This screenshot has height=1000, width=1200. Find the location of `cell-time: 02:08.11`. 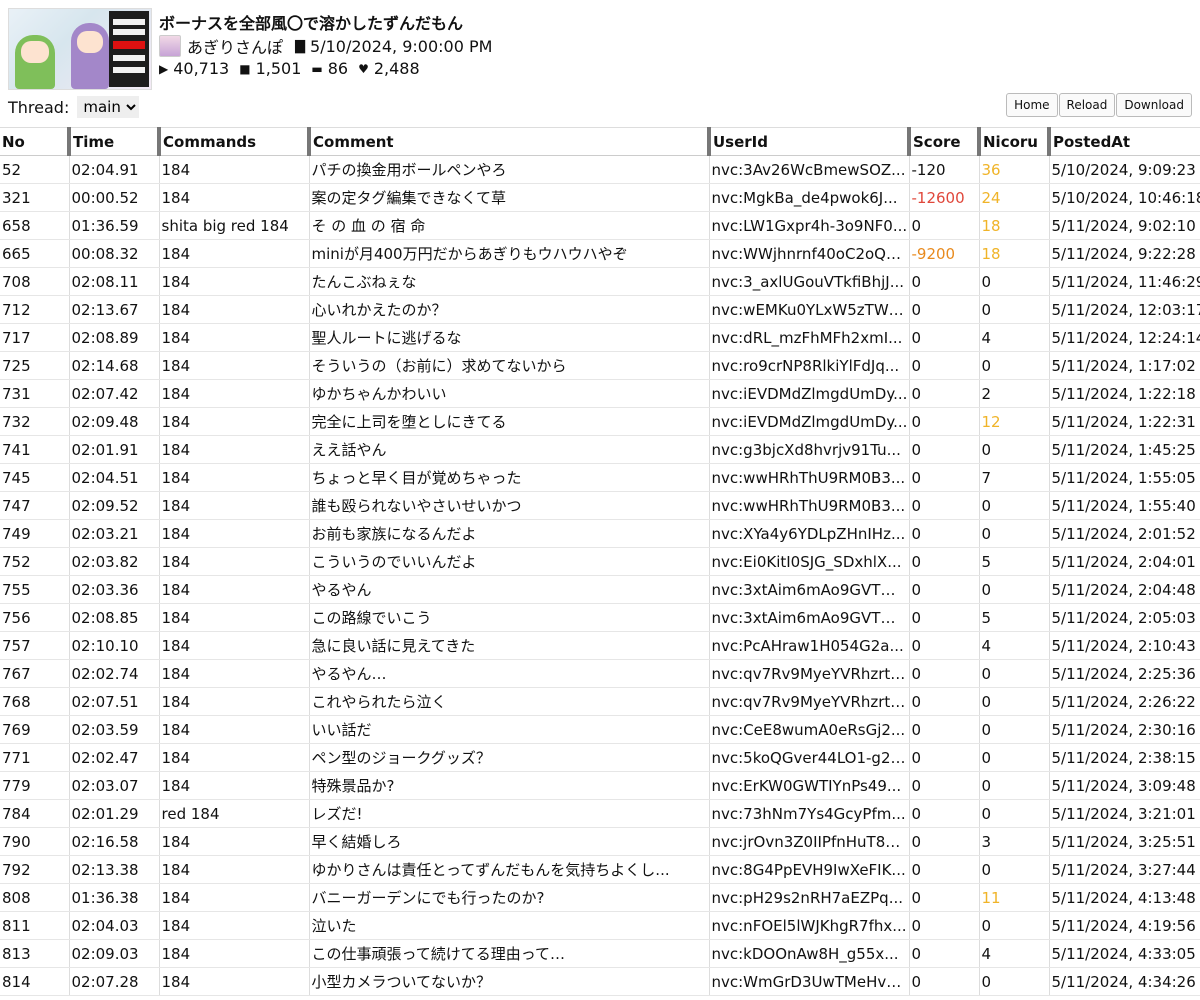

cell-time: 02:08.11 is located at coordinates (113, 281).